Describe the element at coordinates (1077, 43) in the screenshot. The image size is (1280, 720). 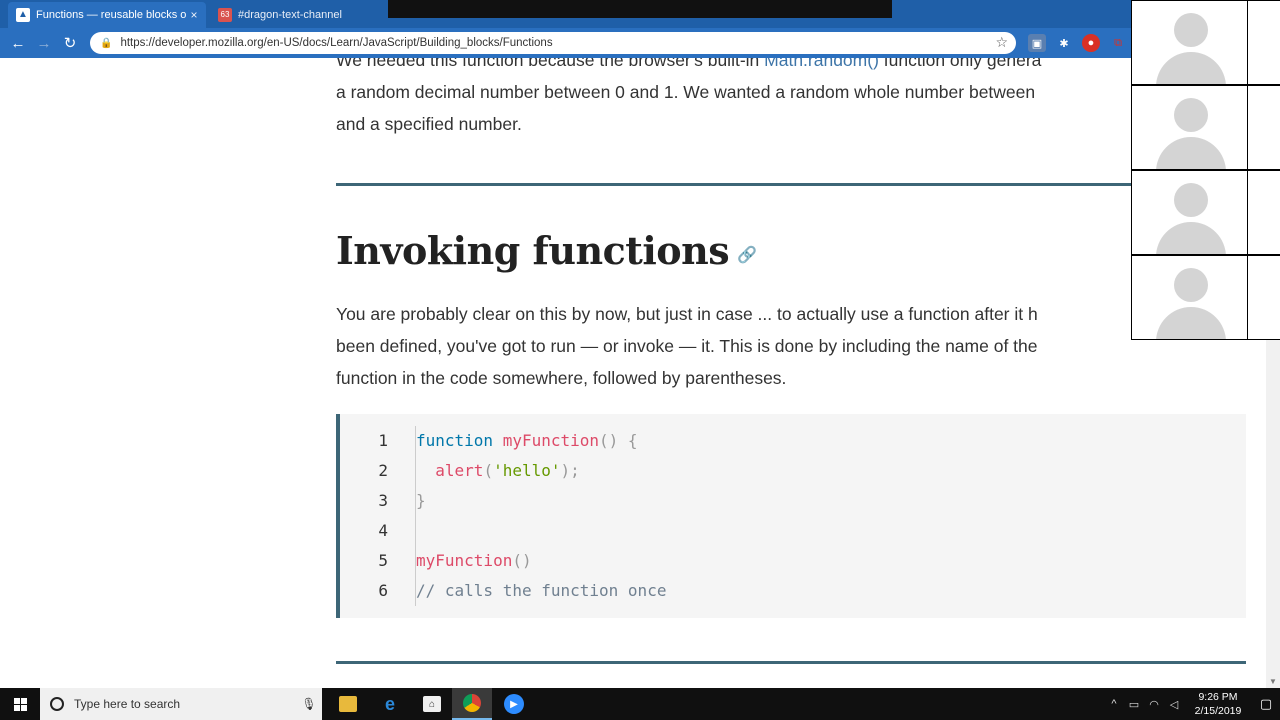
I see `extension-icons: ▣ ✱ ● ⧉` at that location.